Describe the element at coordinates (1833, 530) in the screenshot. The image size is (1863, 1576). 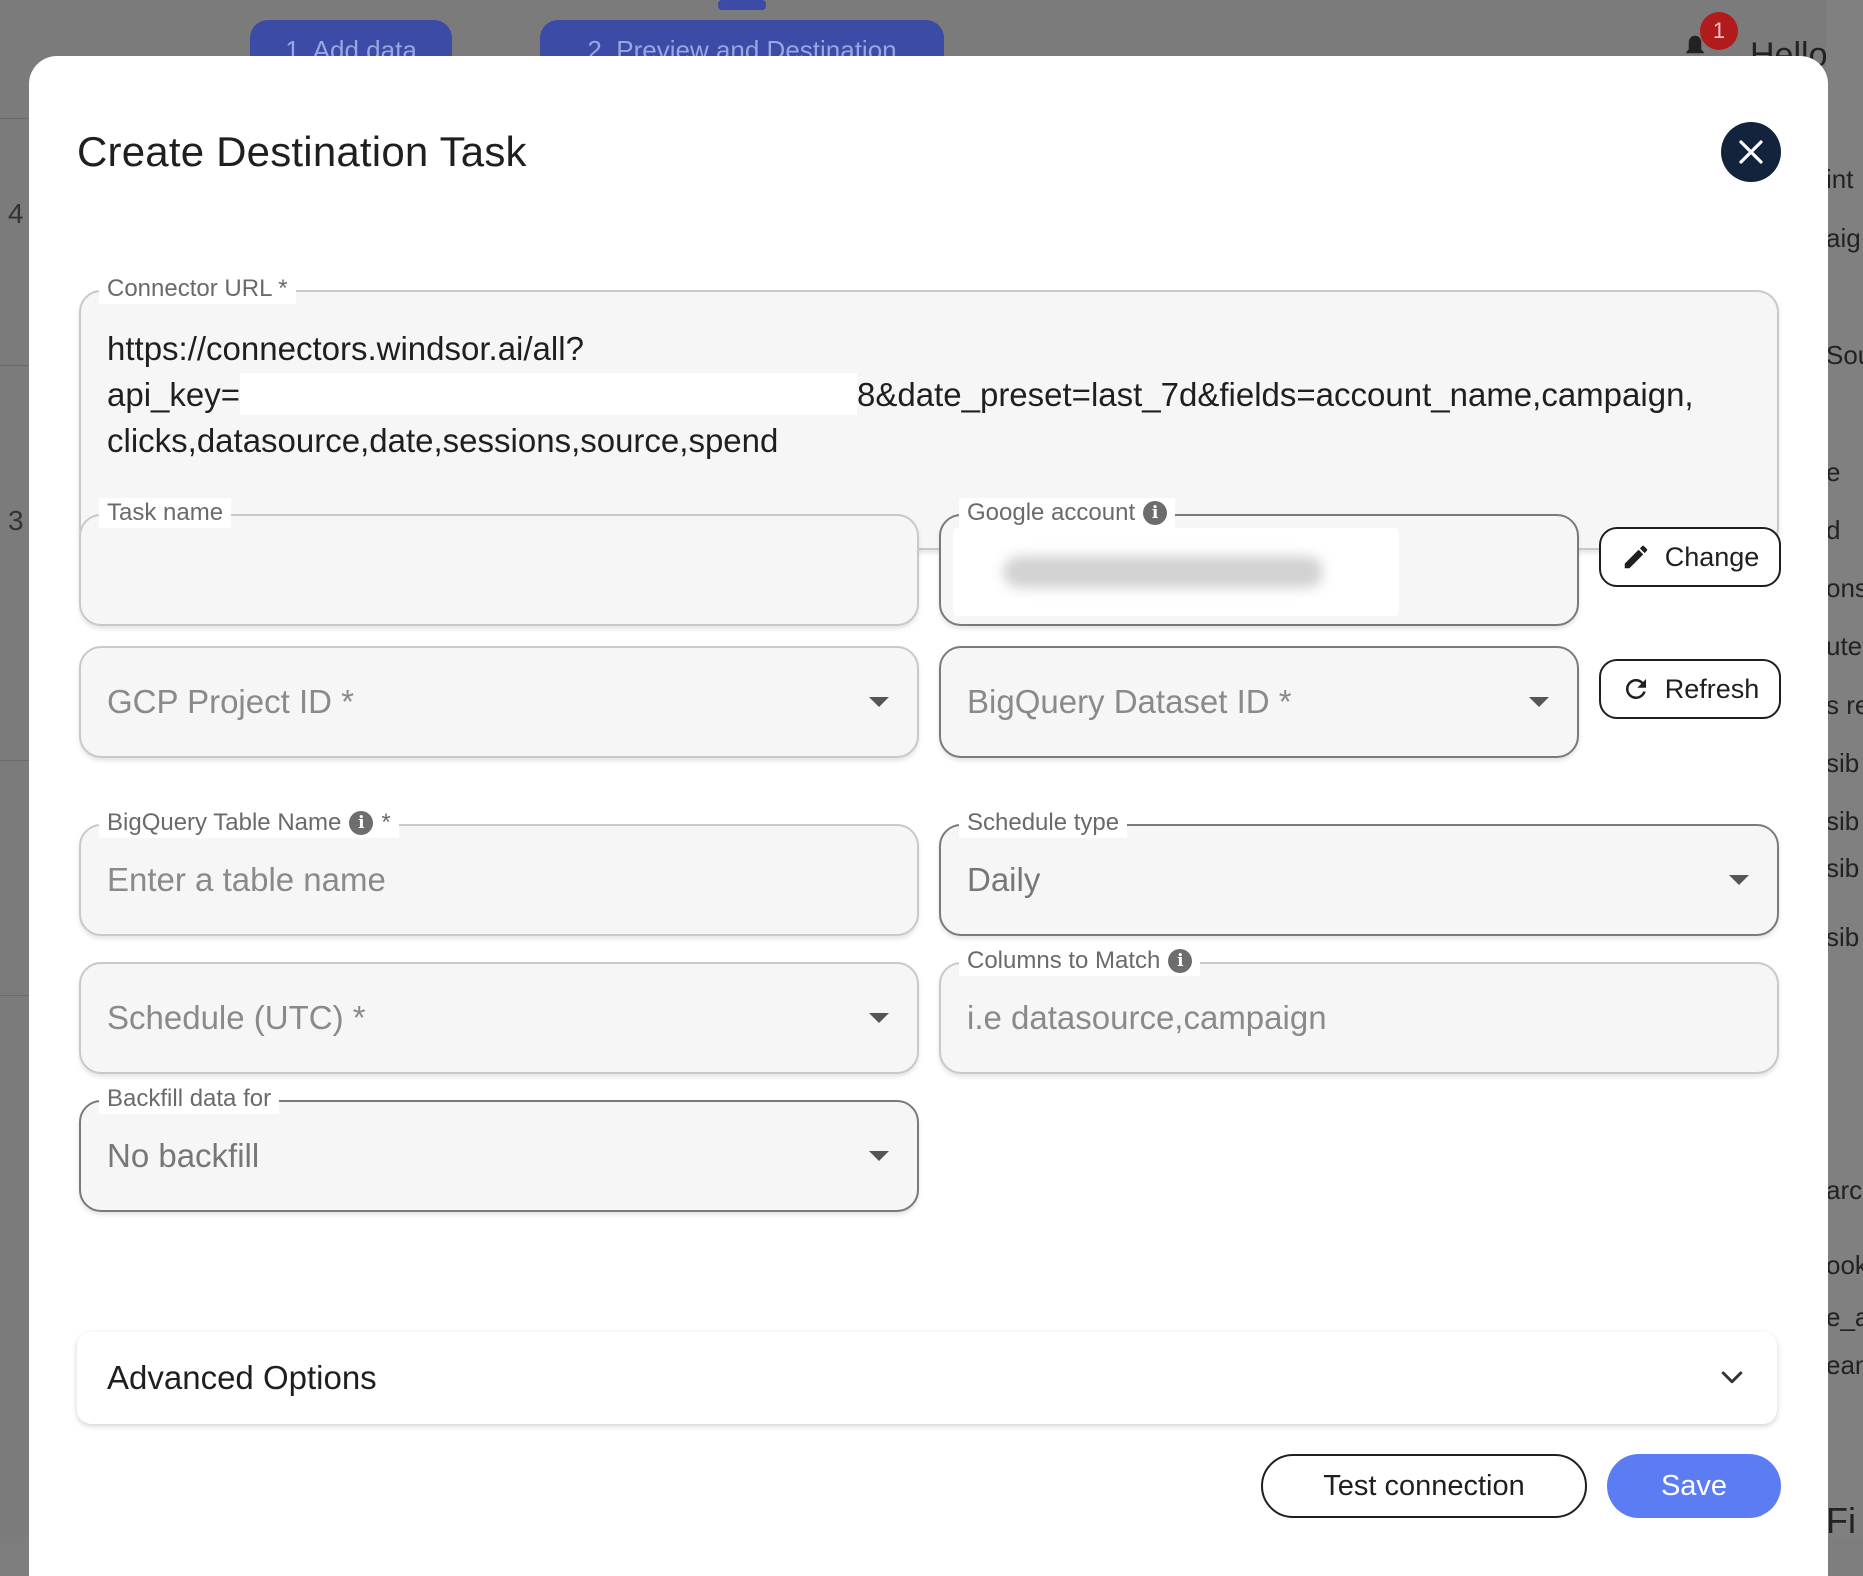
I see `bg-snippet: d` at that location.